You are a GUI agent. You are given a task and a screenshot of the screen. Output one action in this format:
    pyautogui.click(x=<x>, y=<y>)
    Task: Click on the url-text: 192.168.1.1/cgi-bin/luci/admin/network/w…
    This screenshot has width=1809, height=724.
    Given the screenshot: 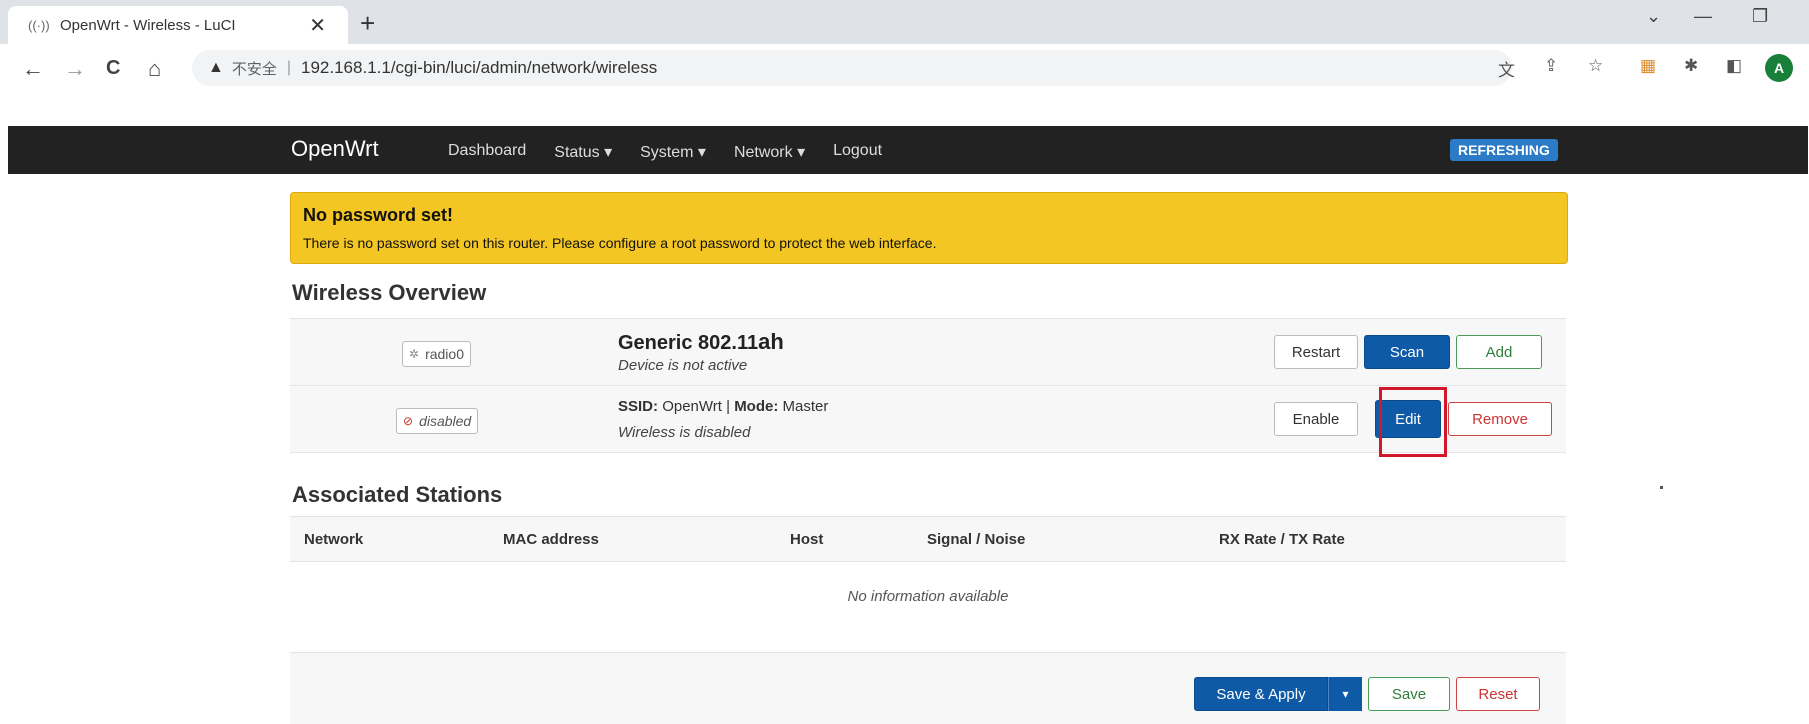 What is the action you would take?
    pyautogui.click(x=479, y=68)
    